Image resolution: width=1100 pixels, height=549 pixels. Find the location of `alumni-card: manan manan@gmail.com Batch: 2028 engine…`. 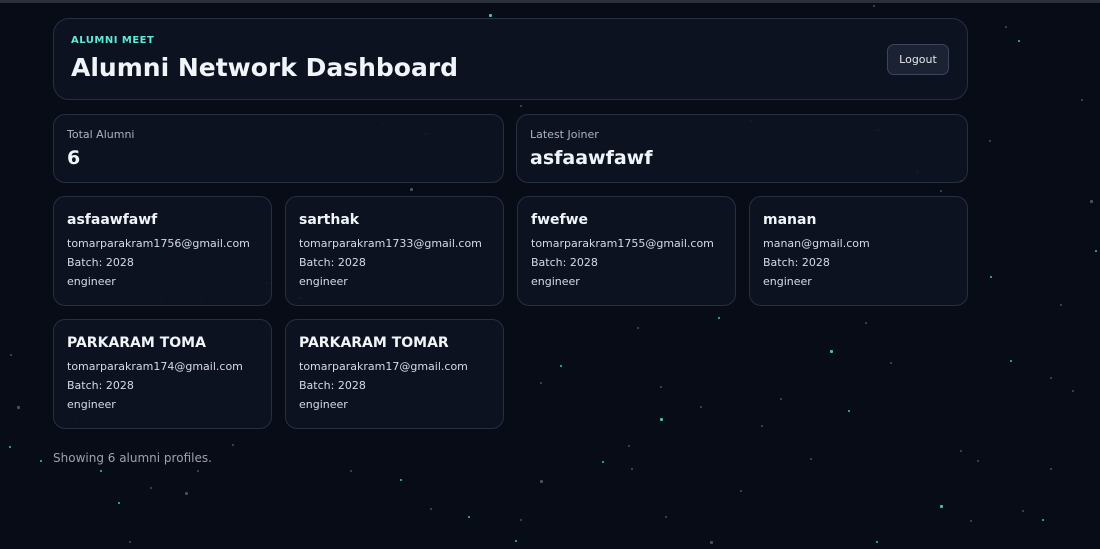

alumni-card: manan manan@gmail.com Batch: 2028 engine… is located at coordinates (858, 251).